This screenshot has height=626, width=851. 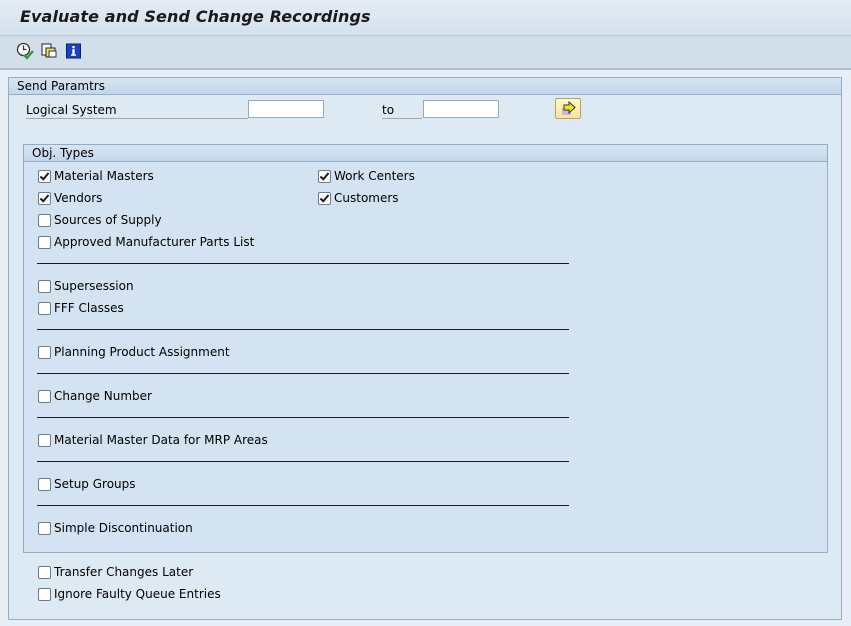 I want to click on to-label: to, so click(x=402, y=110).